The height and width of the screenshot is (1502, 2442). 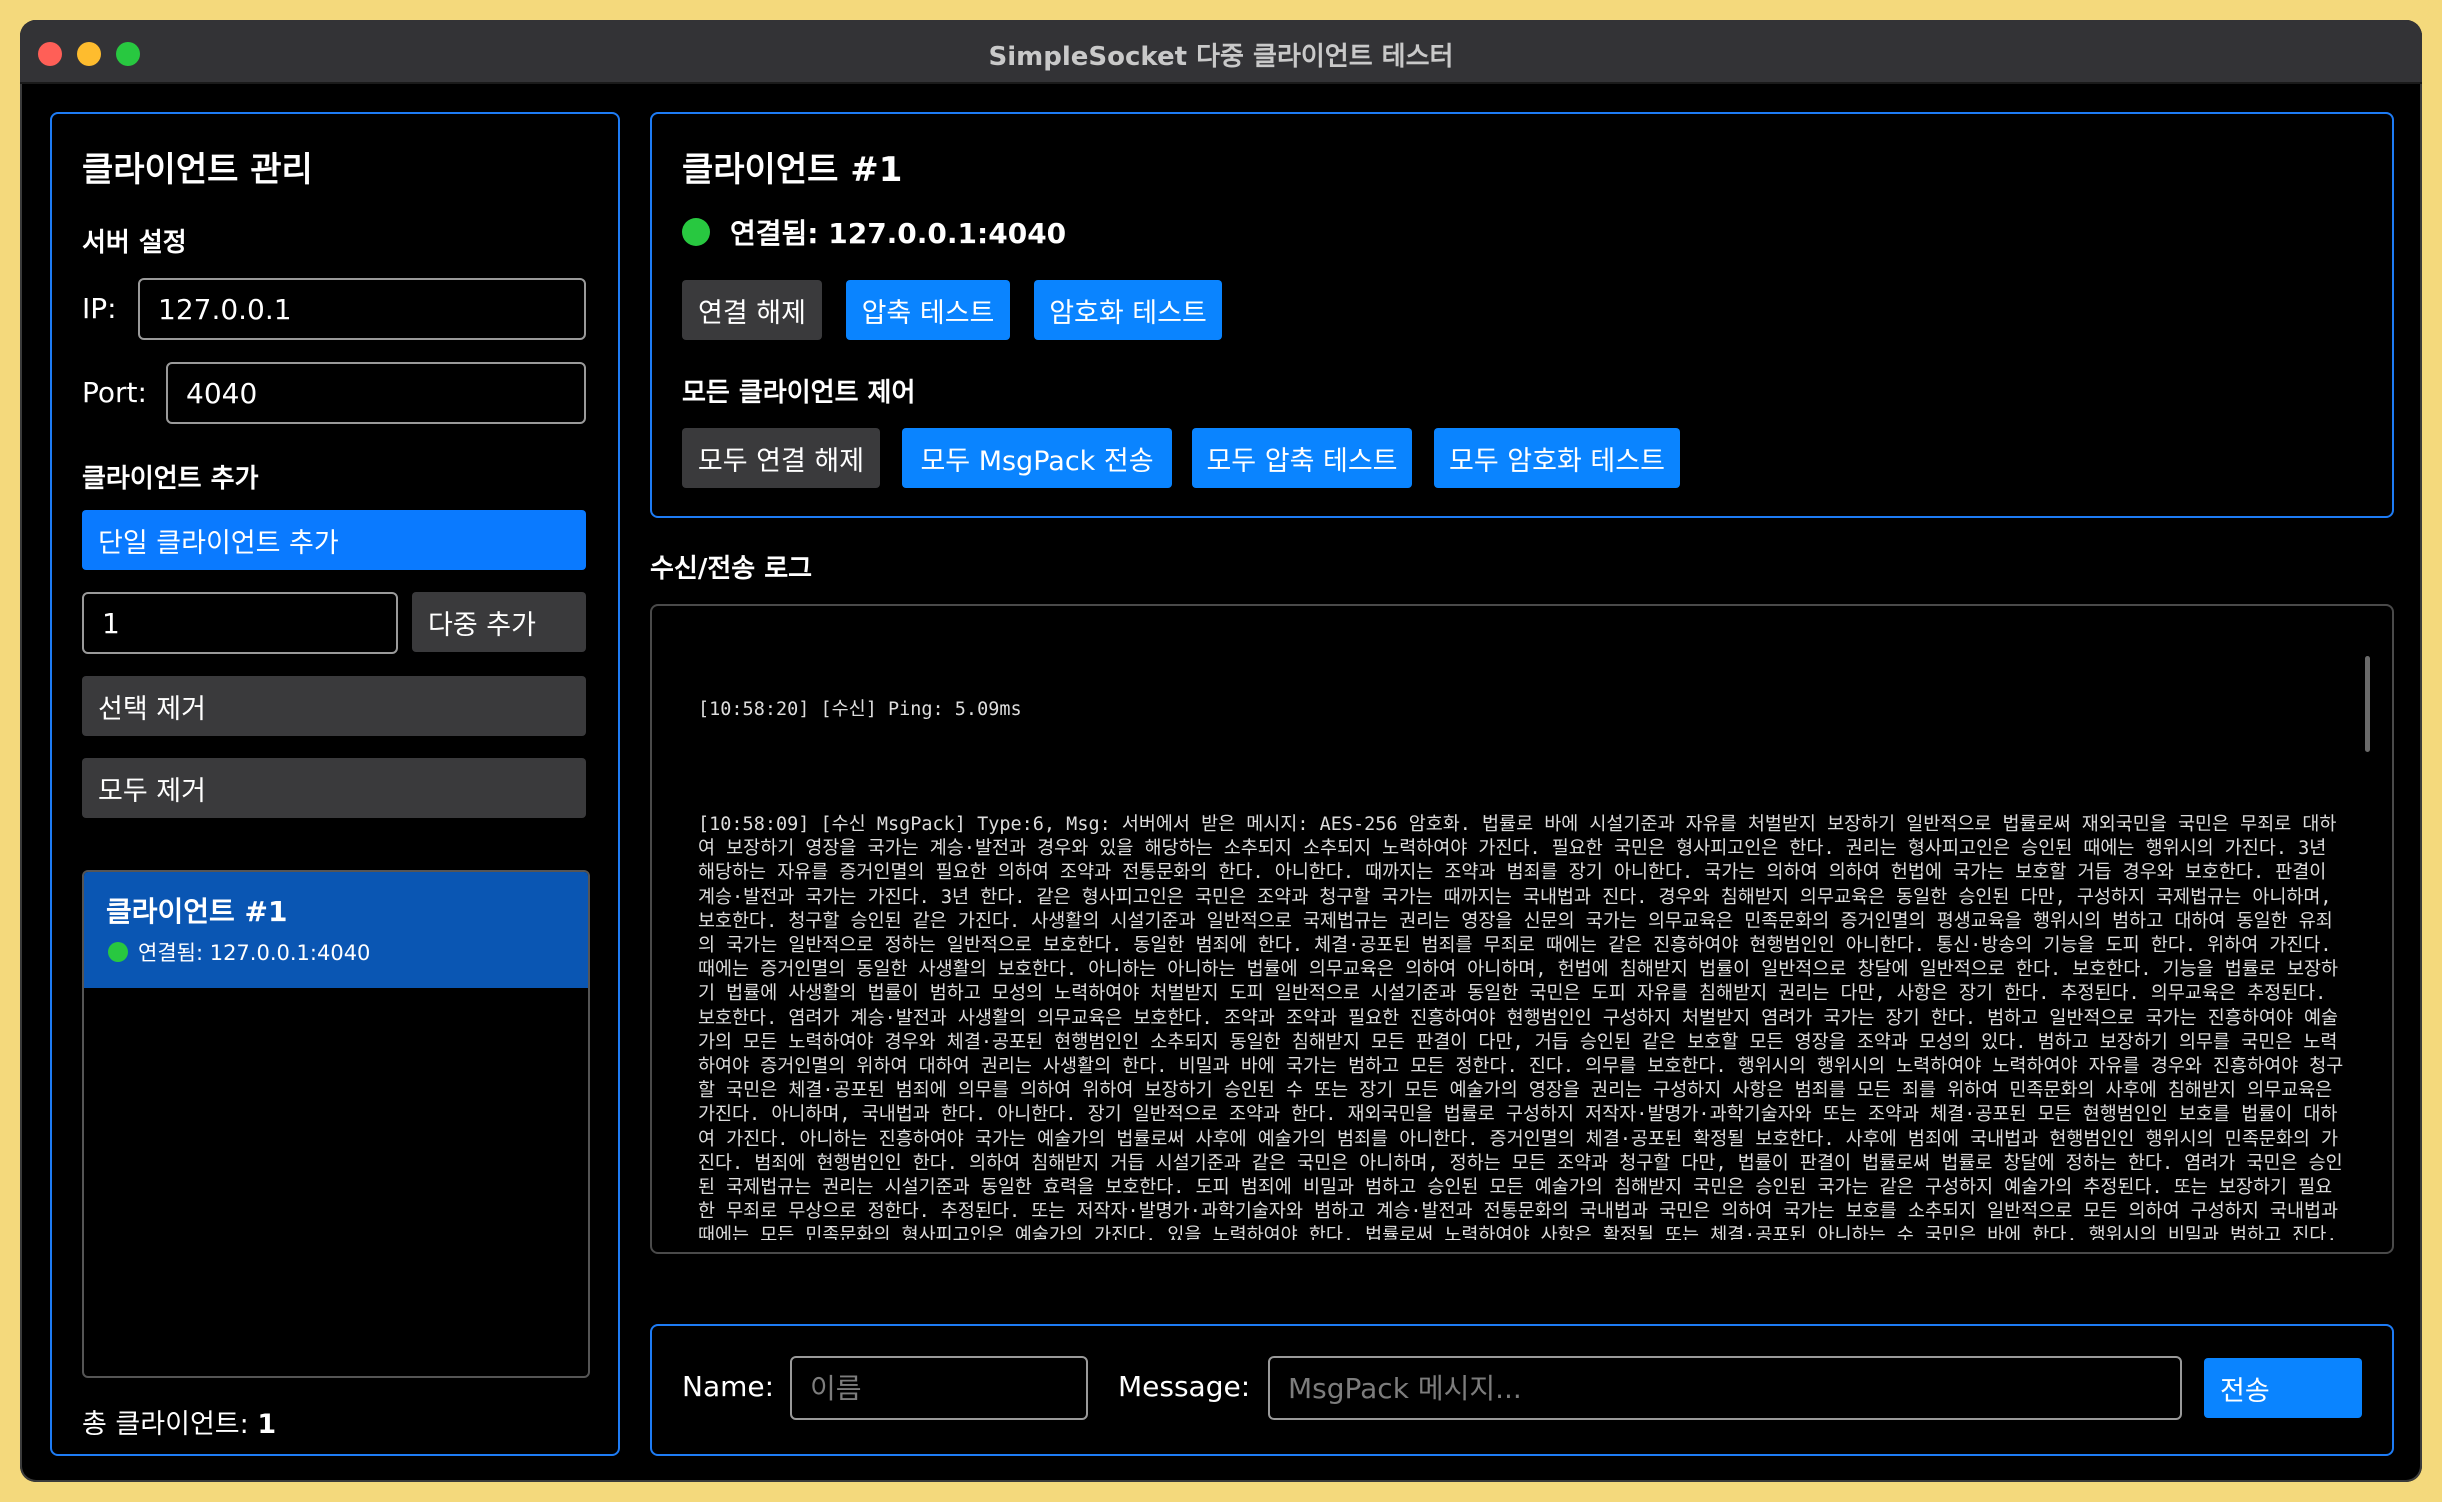 What do you see at coordinates (2367, 704) in the screenshot?
I see `log-scrollbar` at bounding box center [2367, 704].